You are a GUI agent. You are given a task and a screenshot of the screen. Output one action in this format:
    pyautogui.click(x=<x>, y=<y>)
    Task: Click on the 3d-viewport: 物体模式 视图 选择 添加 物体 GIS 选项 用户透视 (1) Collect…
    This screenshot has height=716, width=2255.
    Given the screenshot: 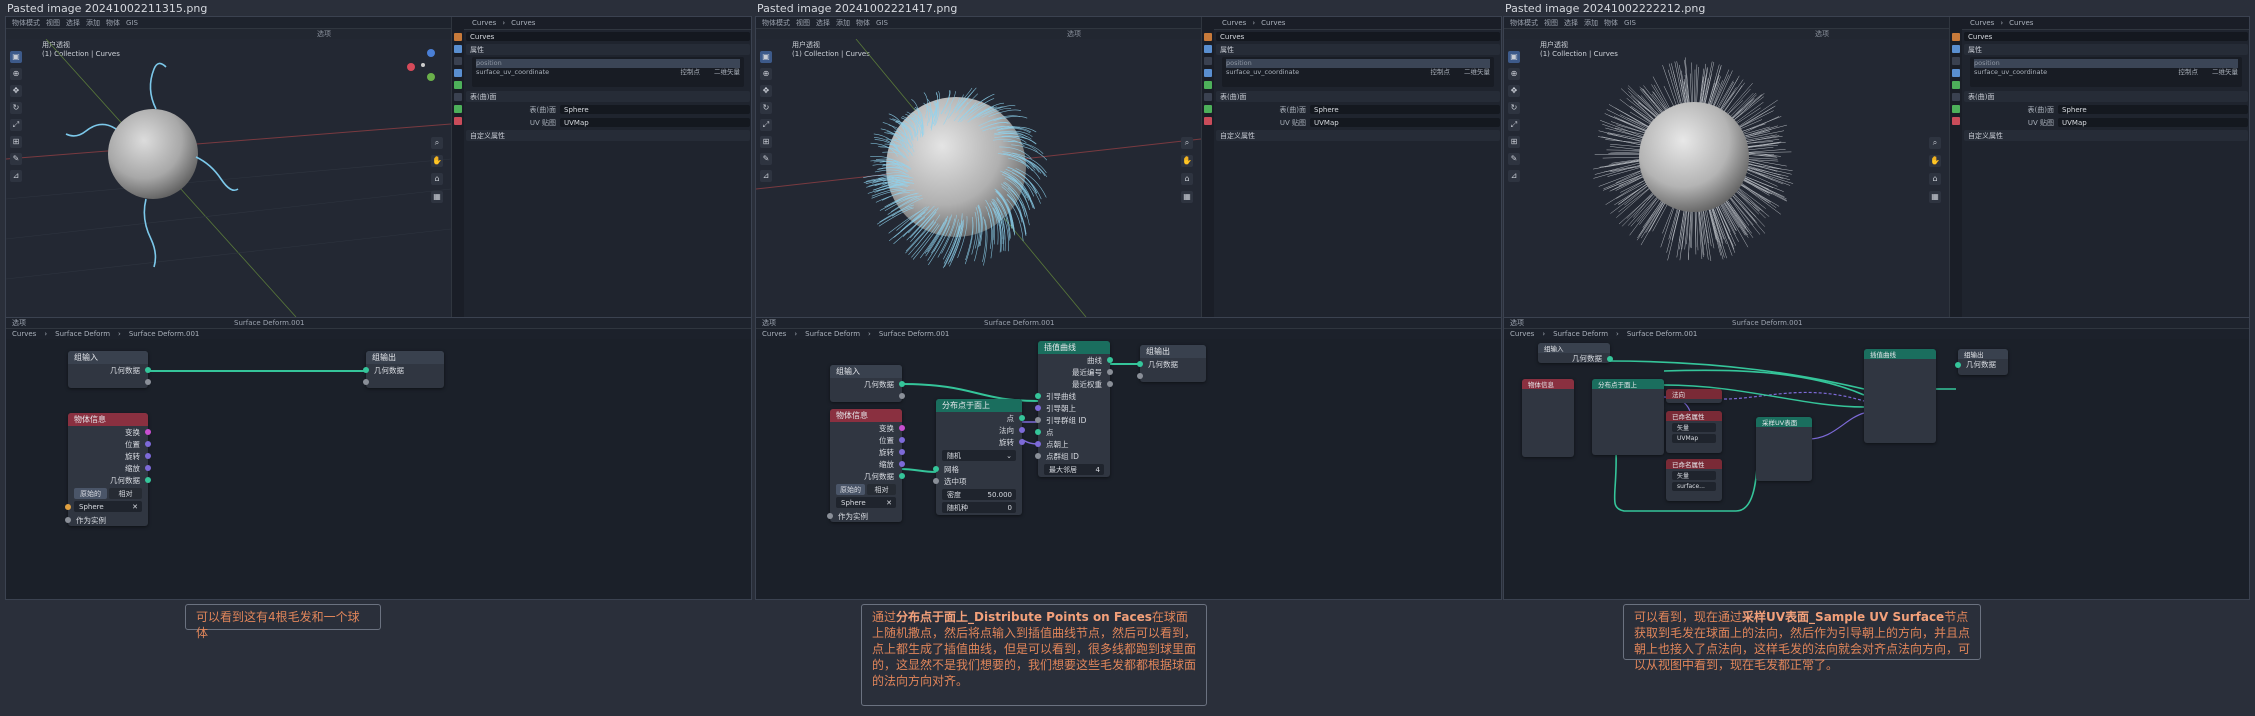 What is the action you would take?
    pyautogui.click(x=1726, y=167)
    